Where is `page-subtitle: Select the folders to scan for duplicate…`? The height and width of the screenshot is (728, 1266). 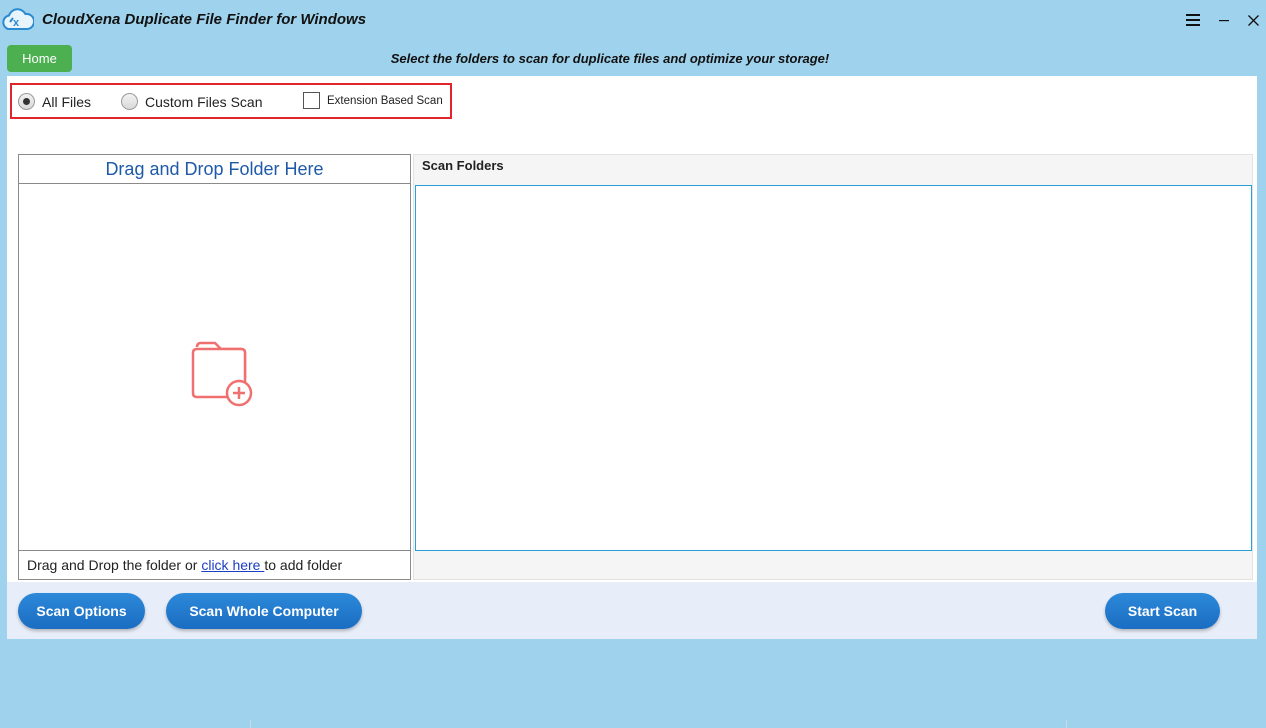 page-subtitle: Select the folders to scan for duplicate… is located at coordinates (610, 58).